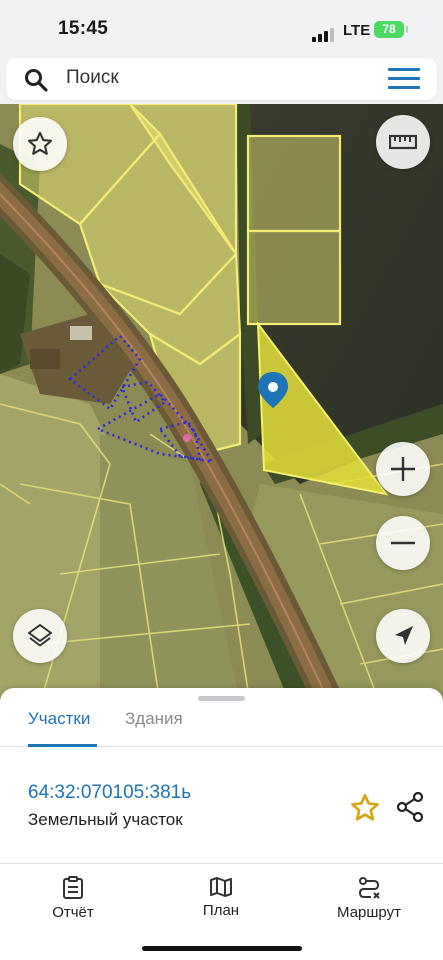 This screenshot has width=443, height=960. What do you see at coordinates (410, 807) in the screenshot?
I see `share-icon` at bounding box center [410, 807].